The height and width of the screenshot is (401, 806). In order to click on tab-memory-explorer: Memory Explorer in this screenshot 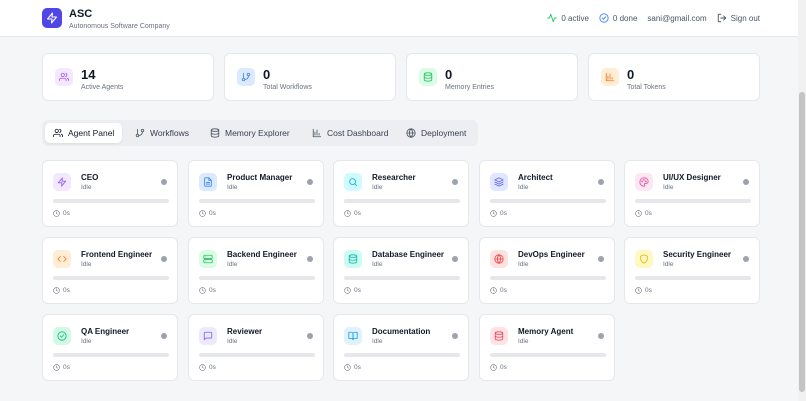, I will do `click(250, 133)`.